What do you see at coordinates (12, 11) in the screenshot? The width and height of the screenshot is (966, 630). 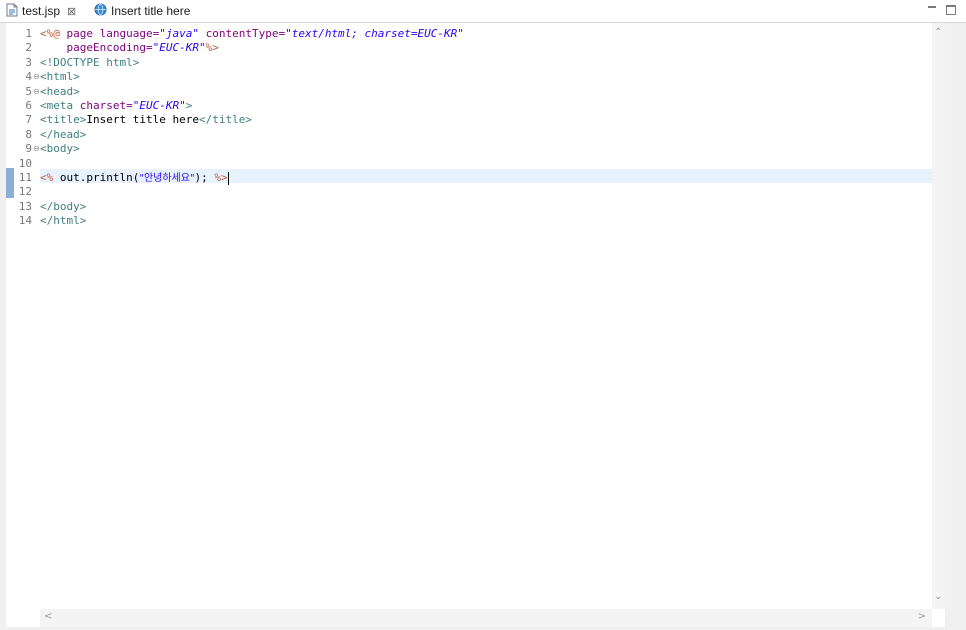 I see `jsp-file-icon` at bounding box center [12, 11].